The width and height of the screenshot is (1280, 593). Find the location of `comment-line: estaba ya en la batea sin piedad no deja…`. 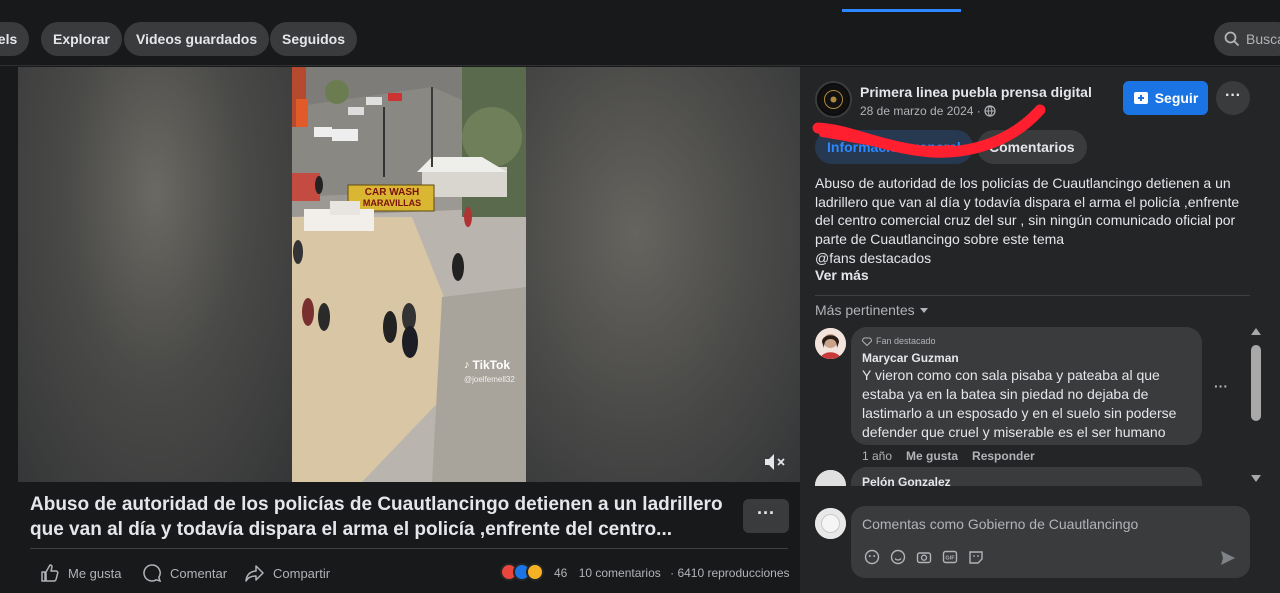

comment-line: estaba ya en la batea sin piedad no deja… is located at coordinates (1005, 394).